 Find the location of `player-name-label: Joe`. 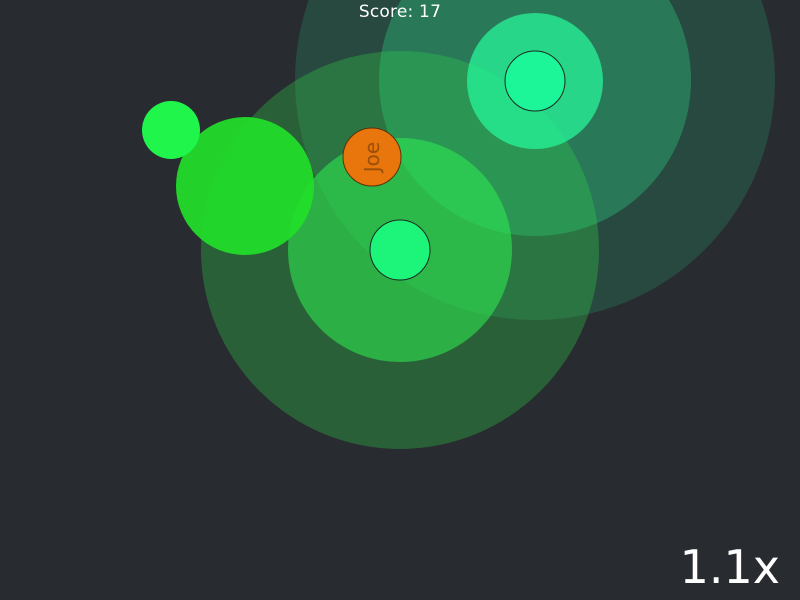

player-name-label: Joe is located at coordinates (372, 158).